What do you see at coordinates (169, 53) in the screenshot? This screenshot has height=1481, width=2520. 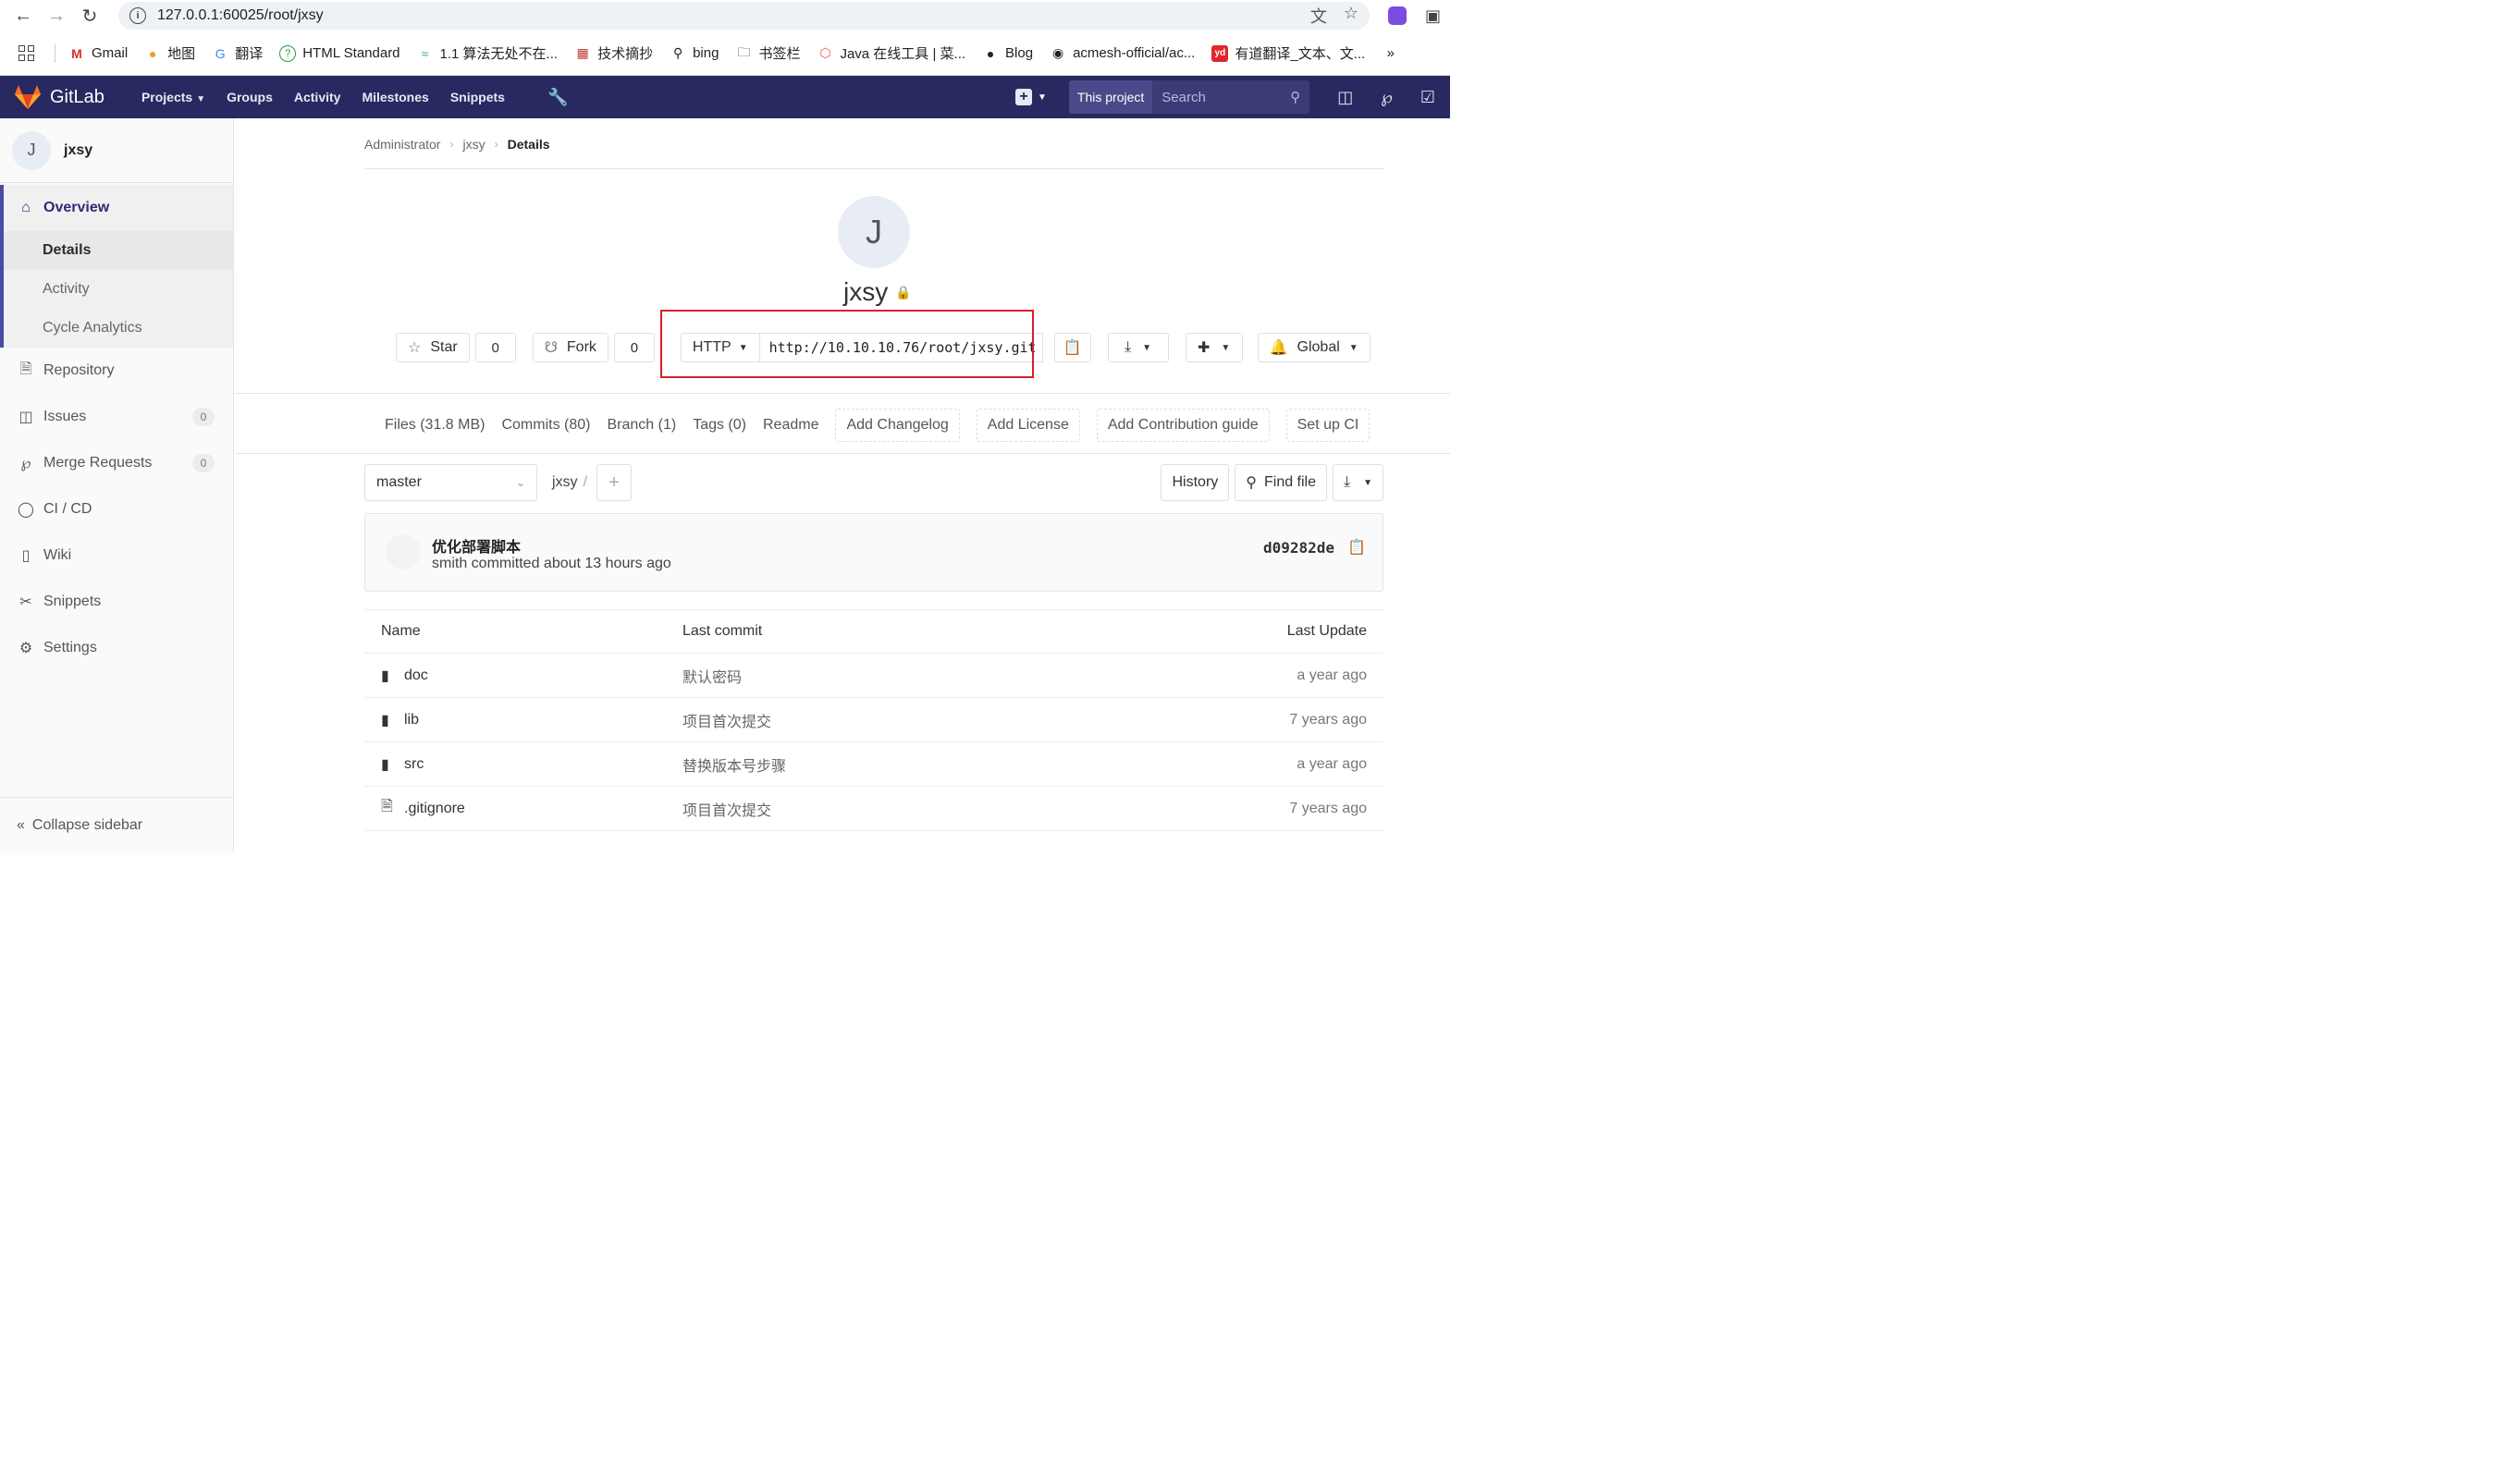 I see `bookmark-maps: ● 地图` at bounding box center [169, 53].